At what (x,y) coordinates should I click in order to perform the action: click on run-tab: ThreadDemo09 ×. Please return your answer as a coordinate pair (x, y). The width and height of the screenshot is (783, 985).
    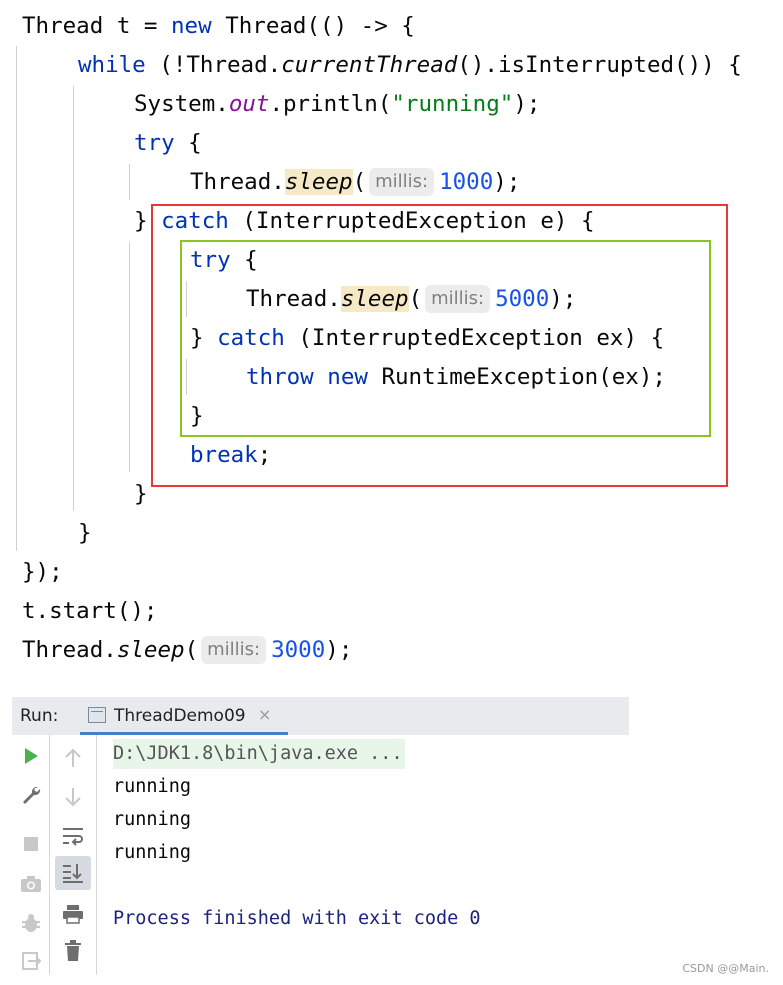
    Looking at the image, I should click on (184, 716).